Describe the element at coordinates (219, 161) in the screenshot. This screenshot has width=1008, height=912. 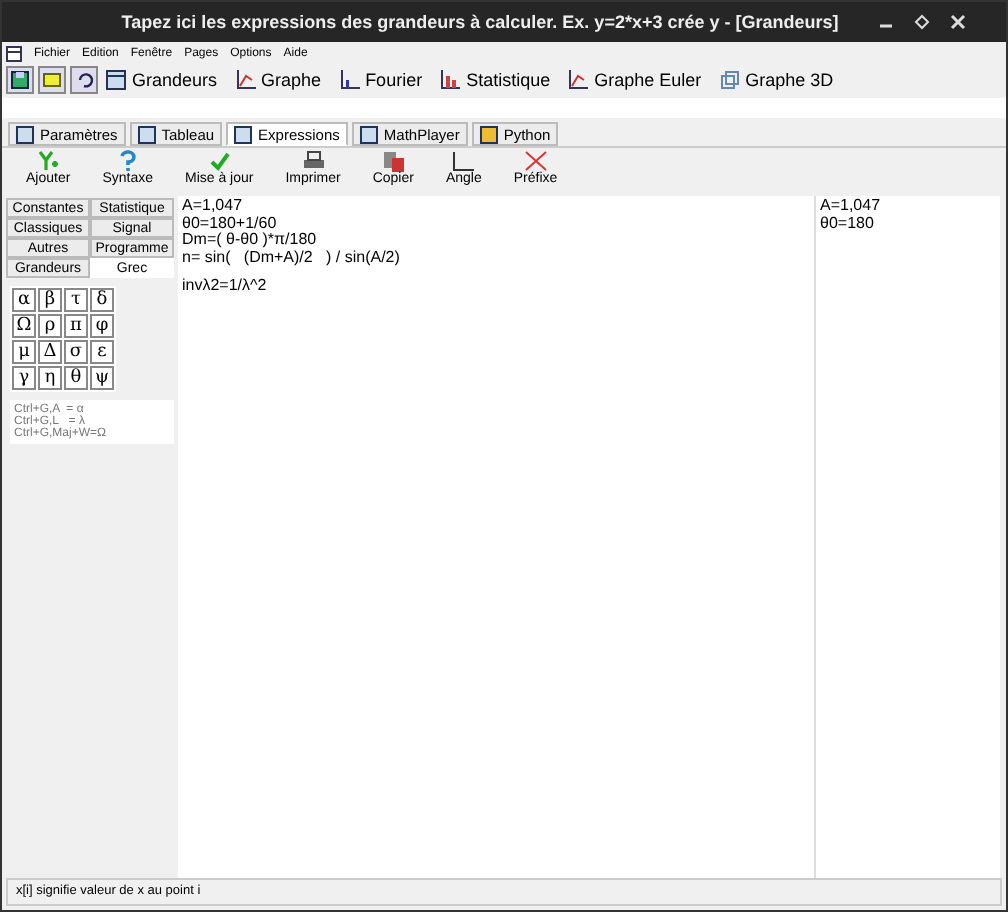
I see `checkmark-icon` at that location.